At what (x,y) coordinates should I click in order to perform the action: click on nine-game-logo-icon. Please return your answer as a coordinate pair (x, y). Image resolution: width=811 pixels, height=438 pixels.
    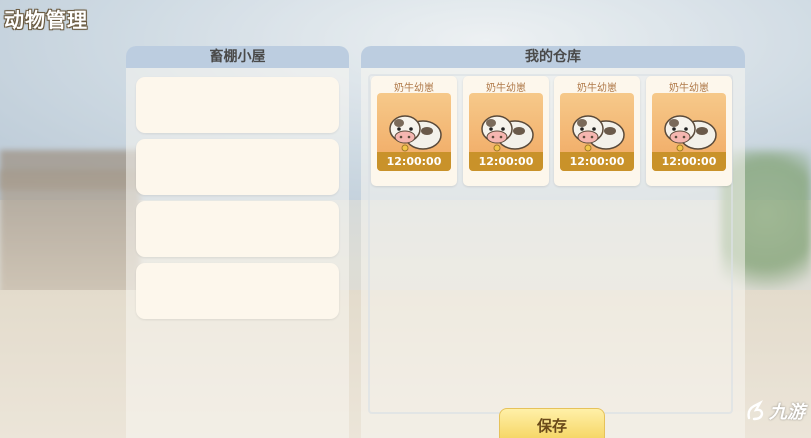
    Looking at the image, I should click on (756, 411).